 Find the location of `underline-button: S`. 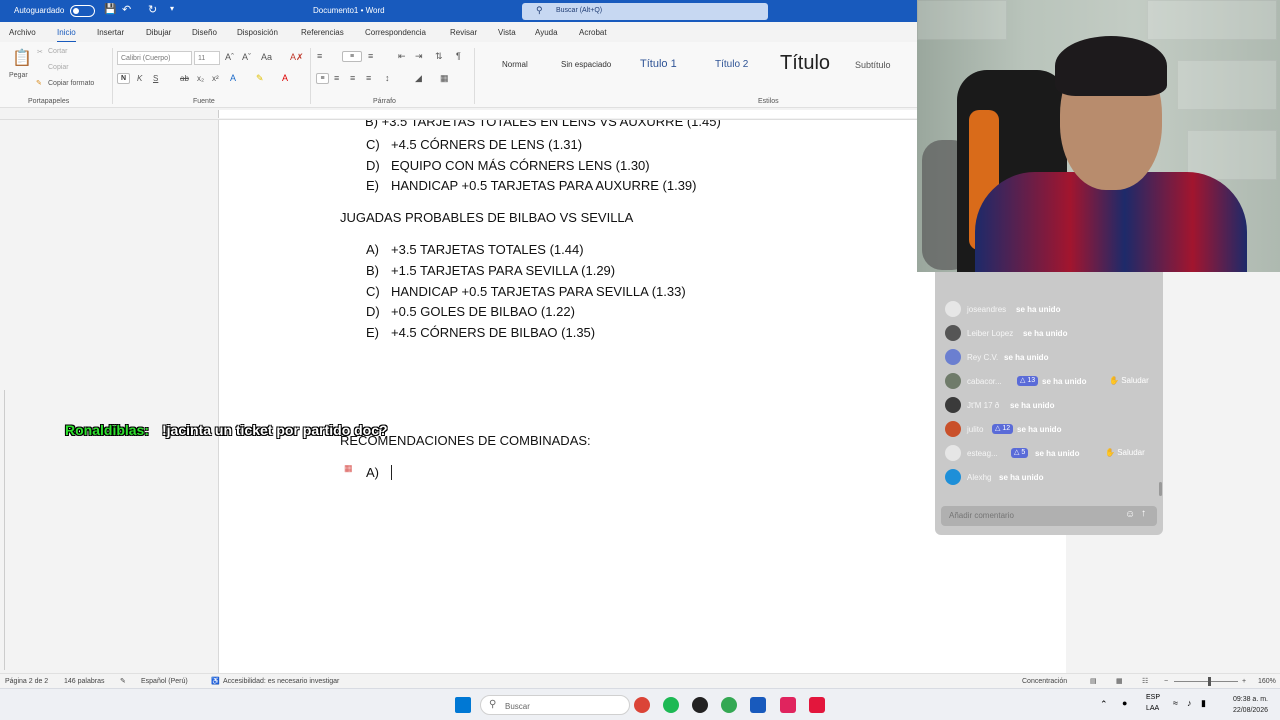

underline-button: S is located at coordinates (155, 78).